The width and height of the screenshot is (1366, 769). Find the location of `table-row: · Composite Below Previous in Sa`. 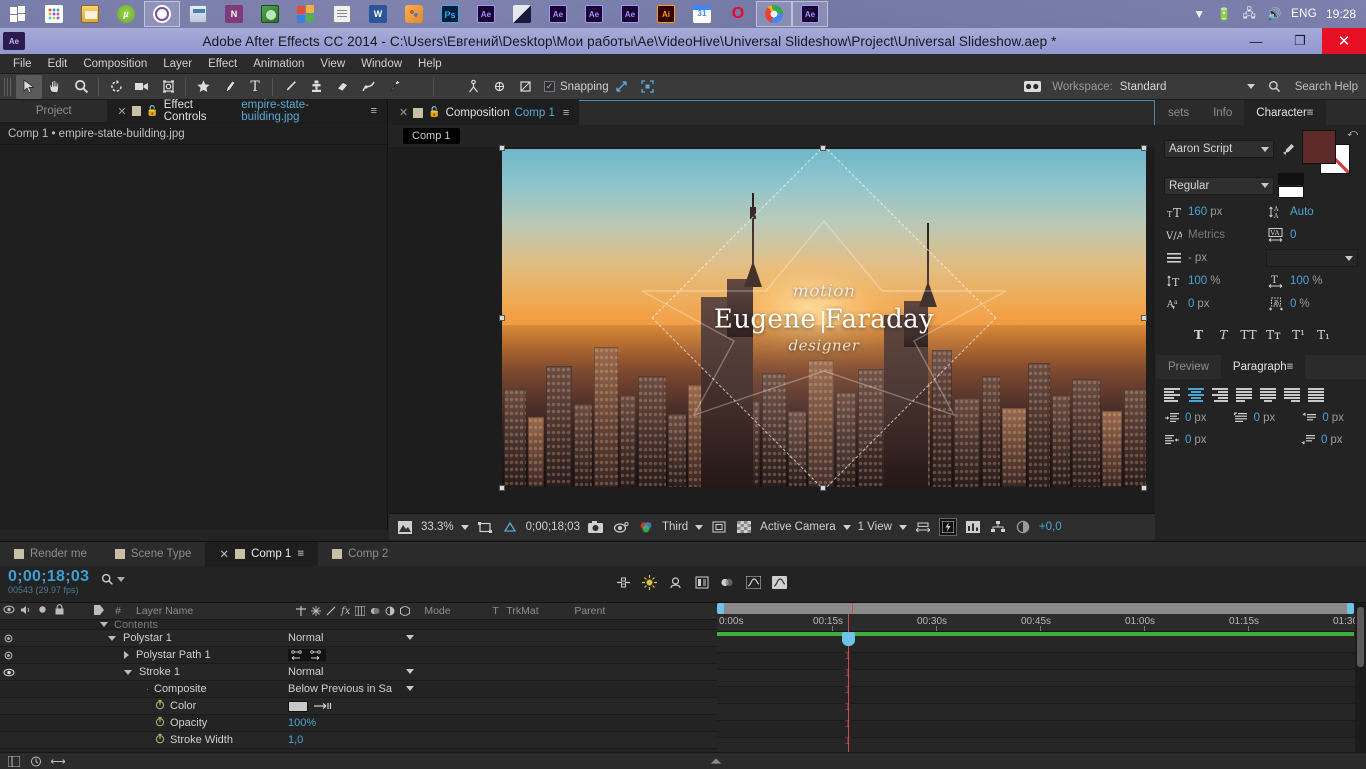

table-row: · Composite Below Previous in Sa is located at coordinates (358, 689).